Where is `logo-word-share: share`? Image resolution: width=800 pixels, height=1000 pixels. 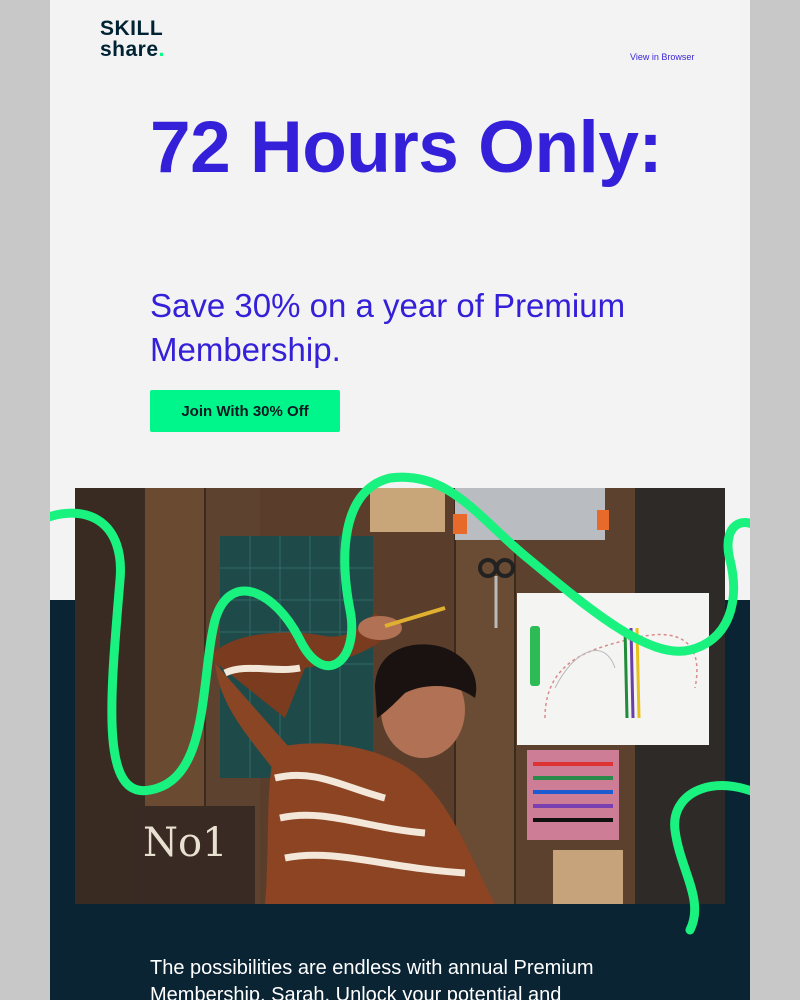
logo-word-share: share is located at coordinates (129, 49).